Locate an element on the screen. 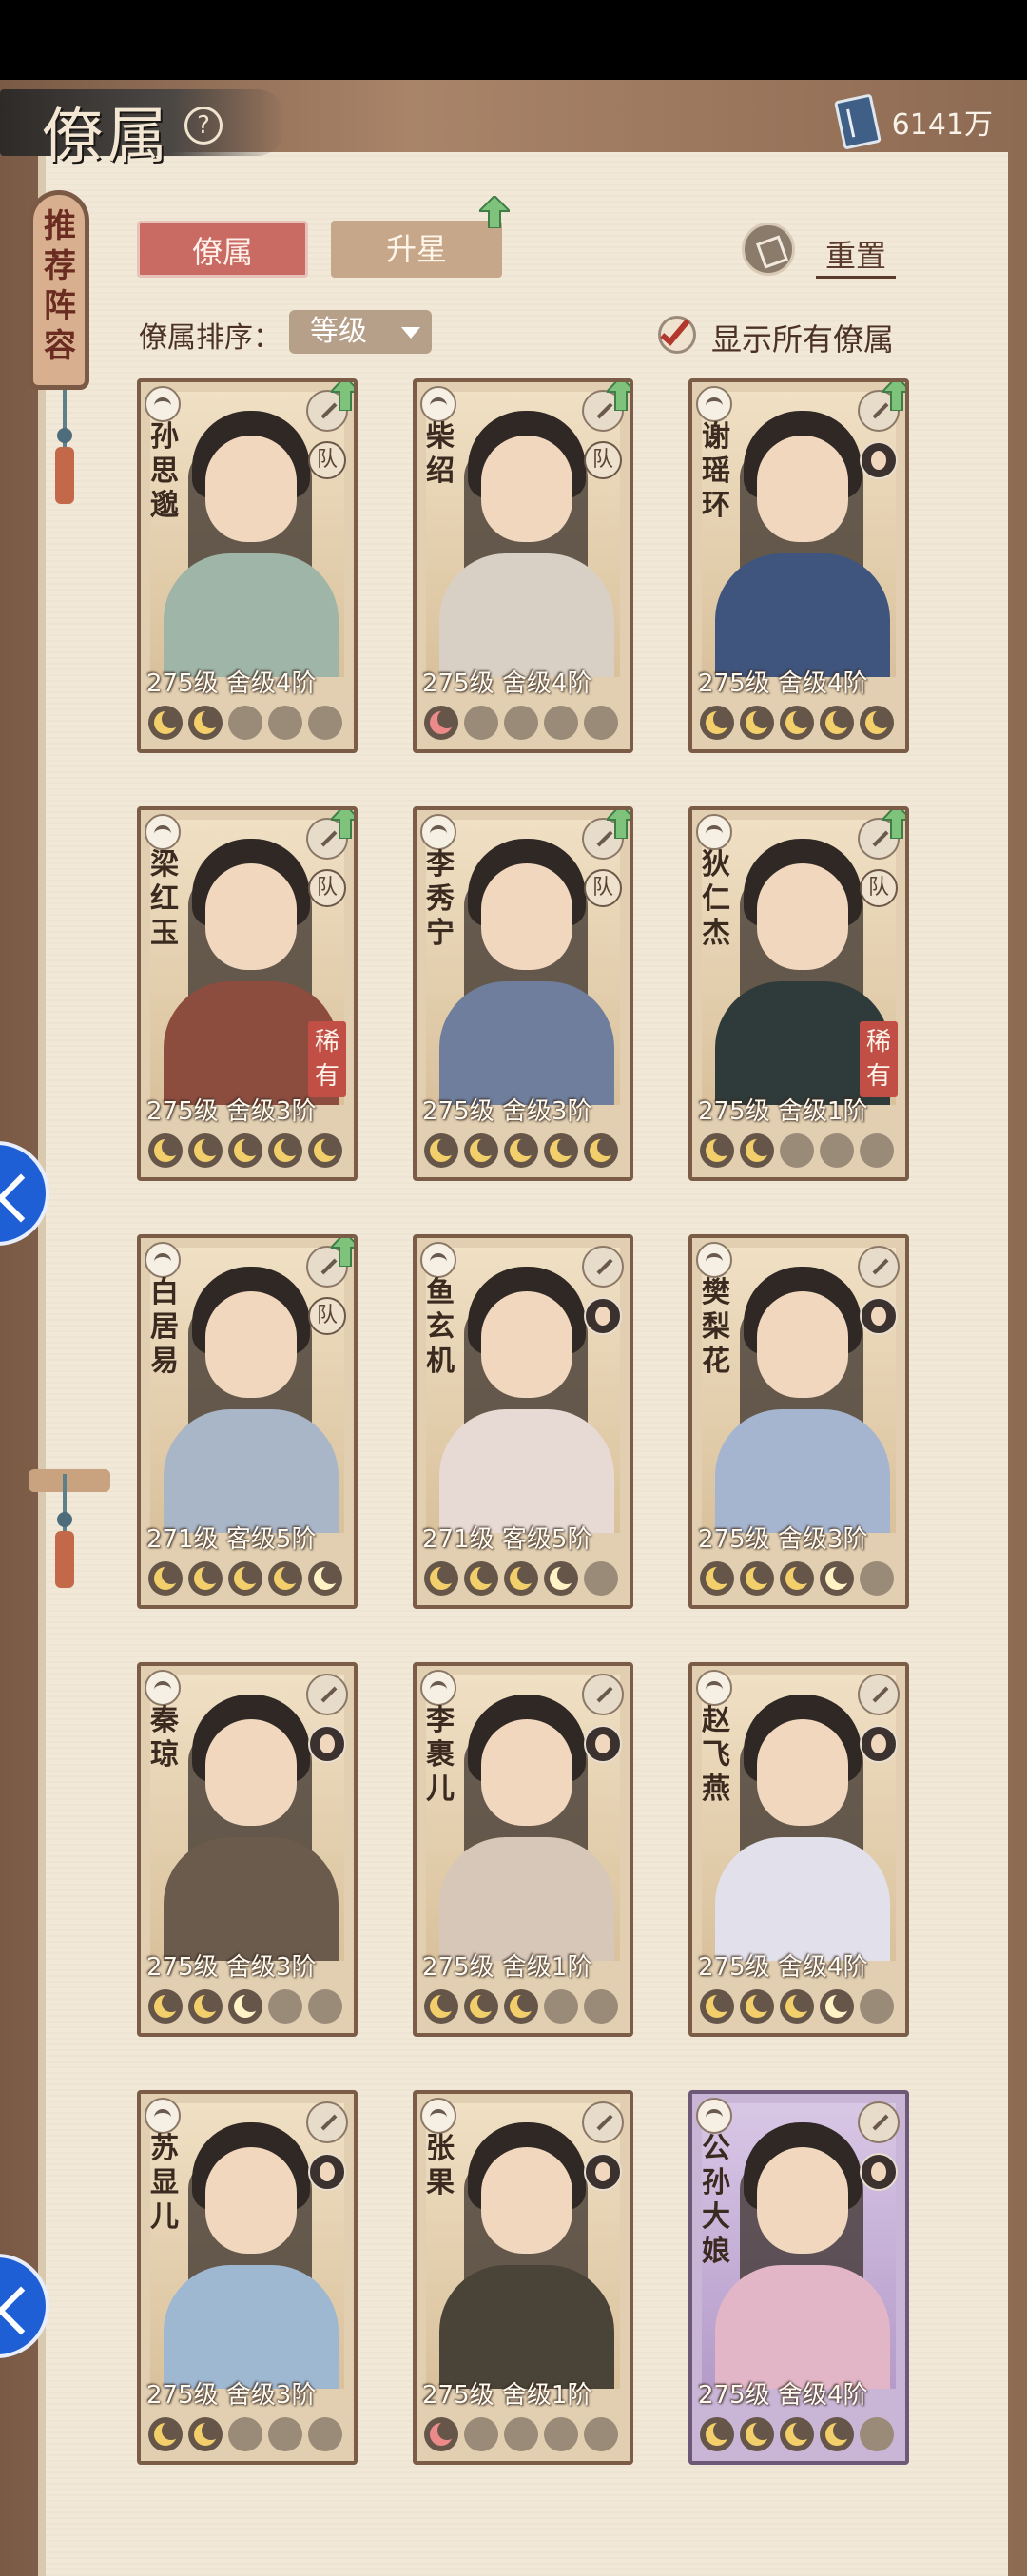  subordinate-card: 白居易 队 271级 客级5阶 is located at coordinates (247, 1421).